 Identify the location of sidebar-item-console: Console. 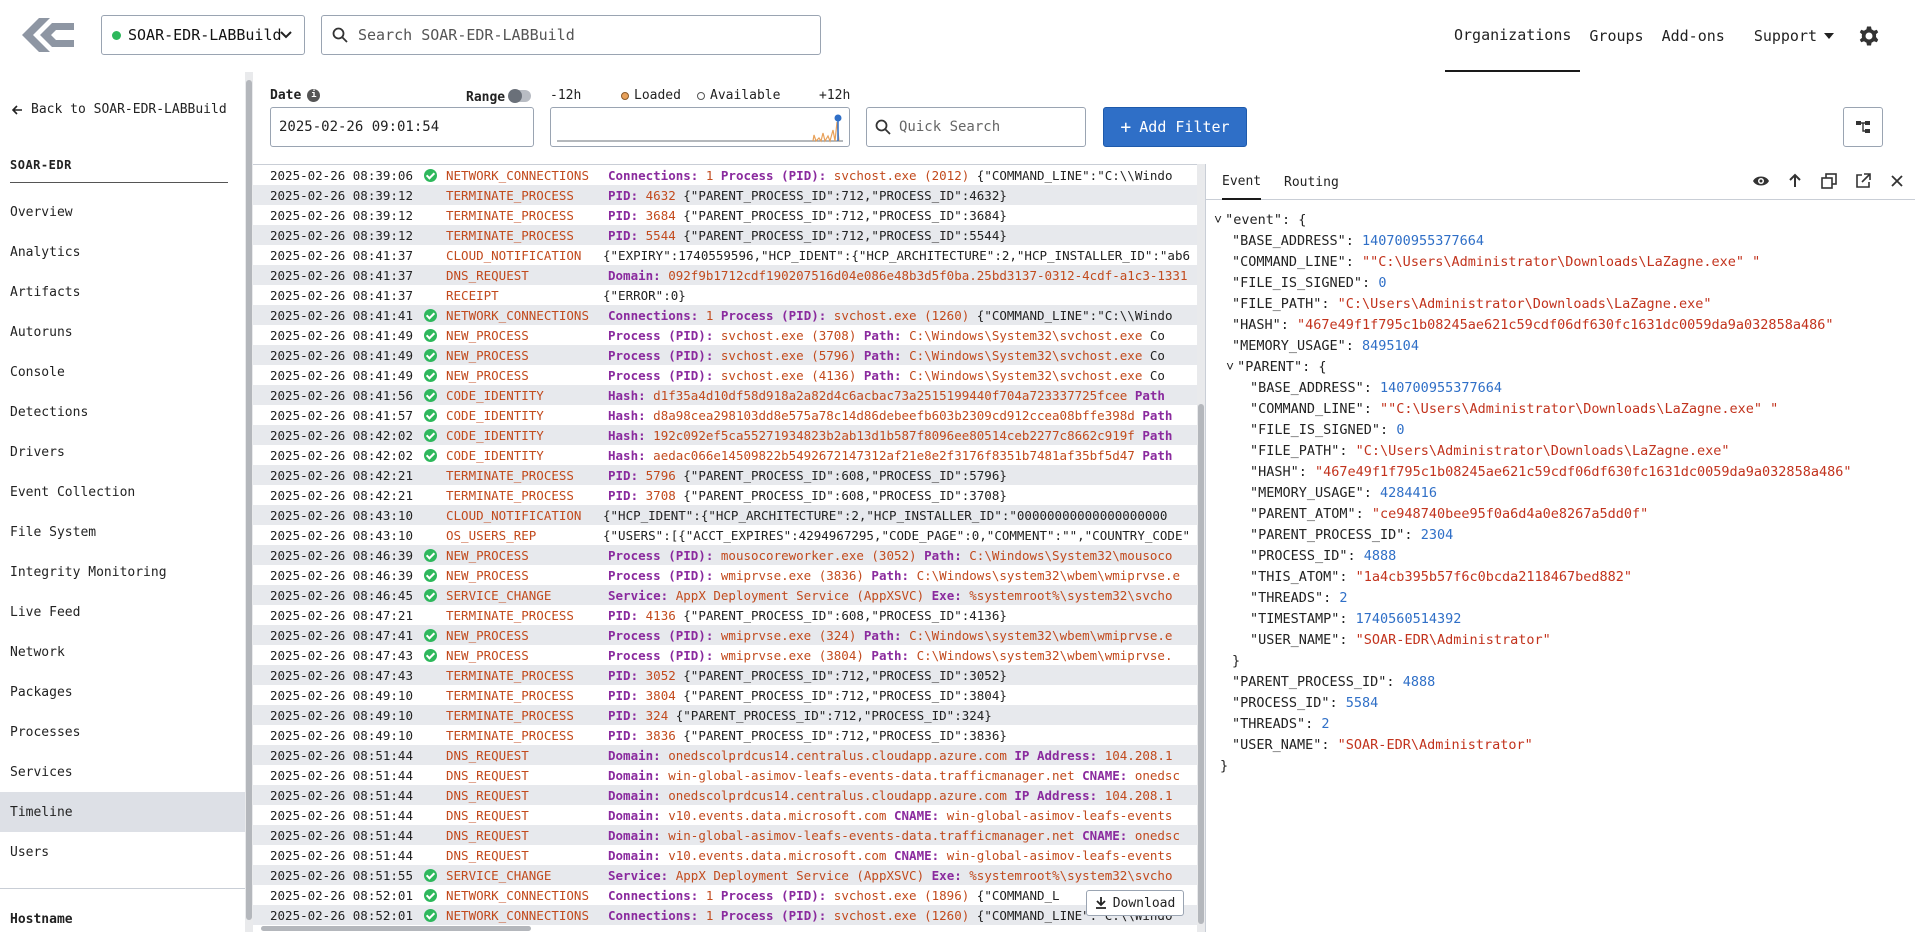
(122, 372).